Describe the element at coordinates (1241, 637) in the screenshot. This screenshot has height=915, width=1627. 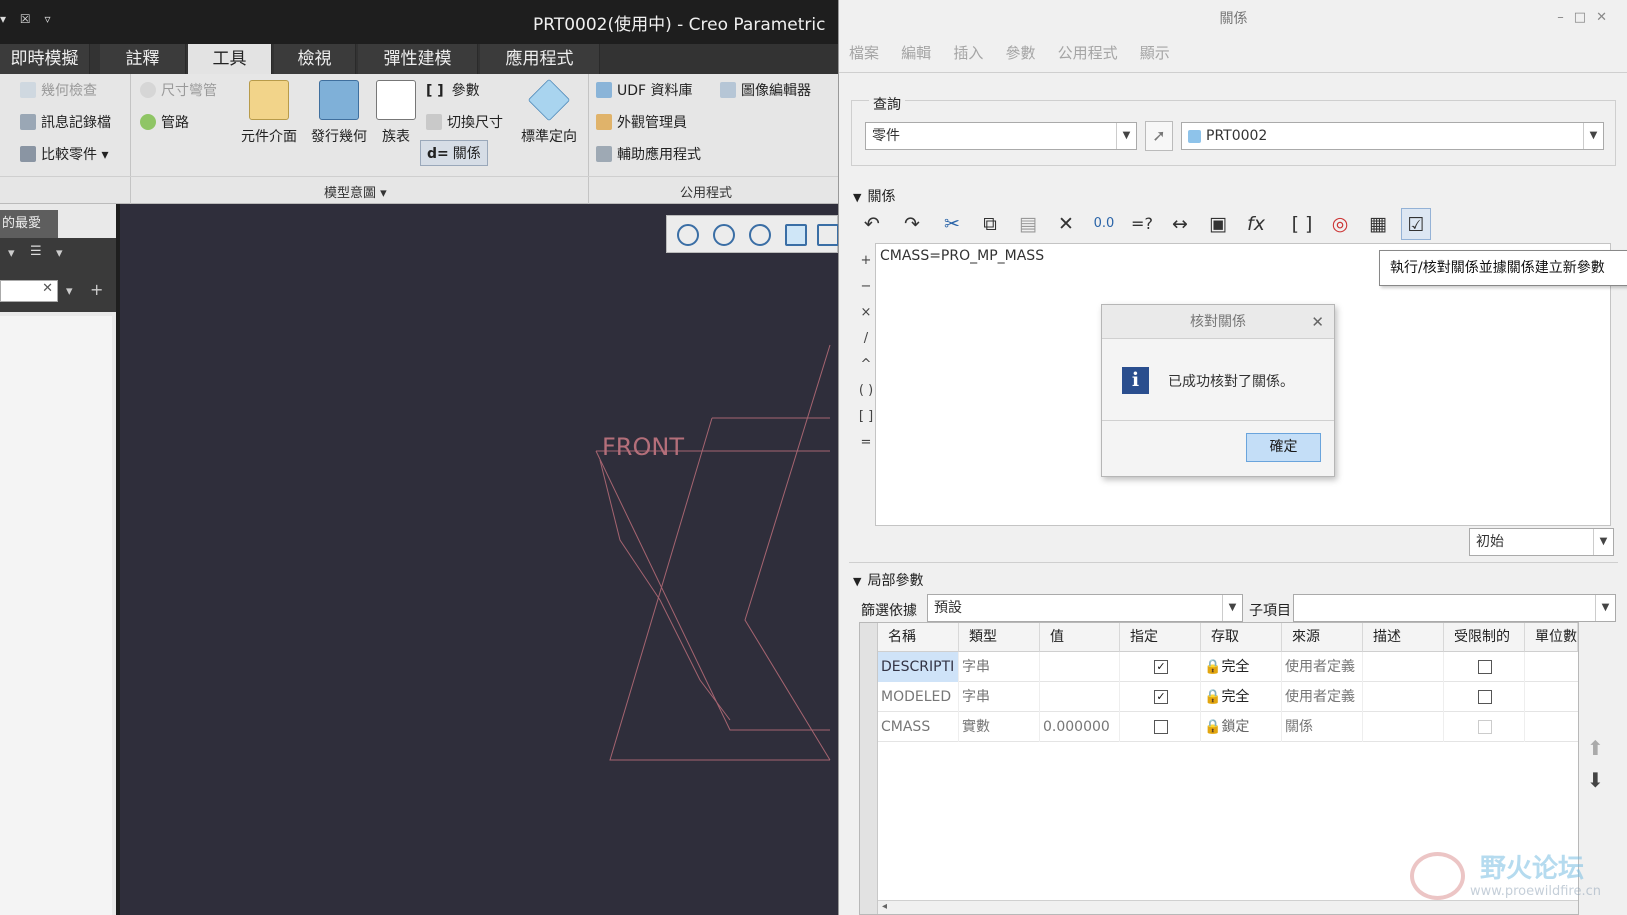
I see `col-access: 存取` at that location.